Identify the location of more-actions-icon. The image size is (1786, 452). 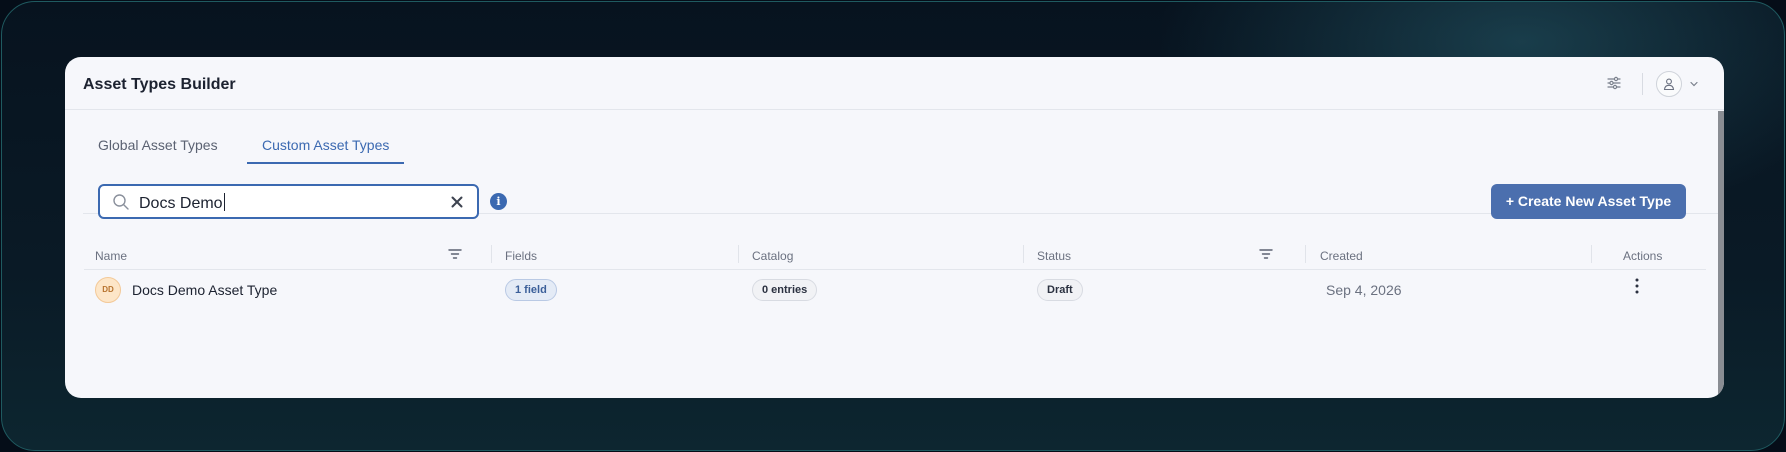
(1637, 286).